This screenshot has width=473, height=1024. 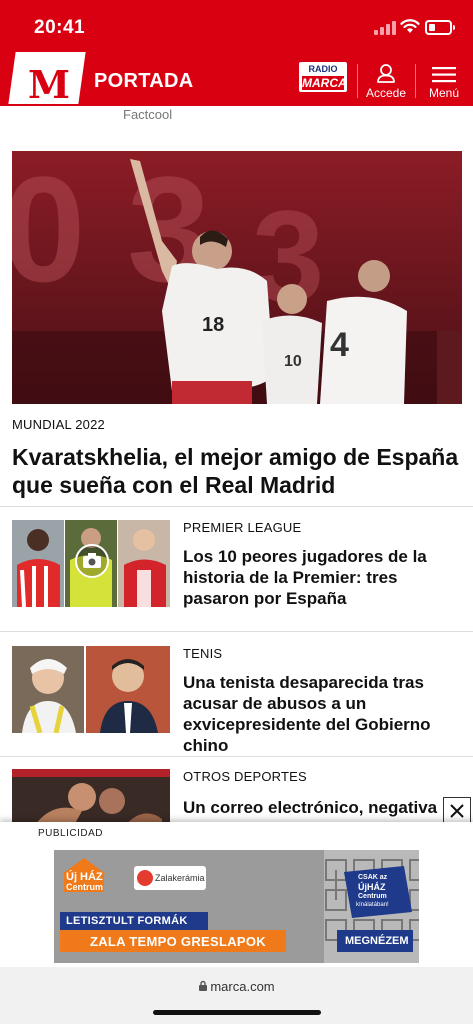 I want to click on svg-text: 18, so click(x=213, y=325).